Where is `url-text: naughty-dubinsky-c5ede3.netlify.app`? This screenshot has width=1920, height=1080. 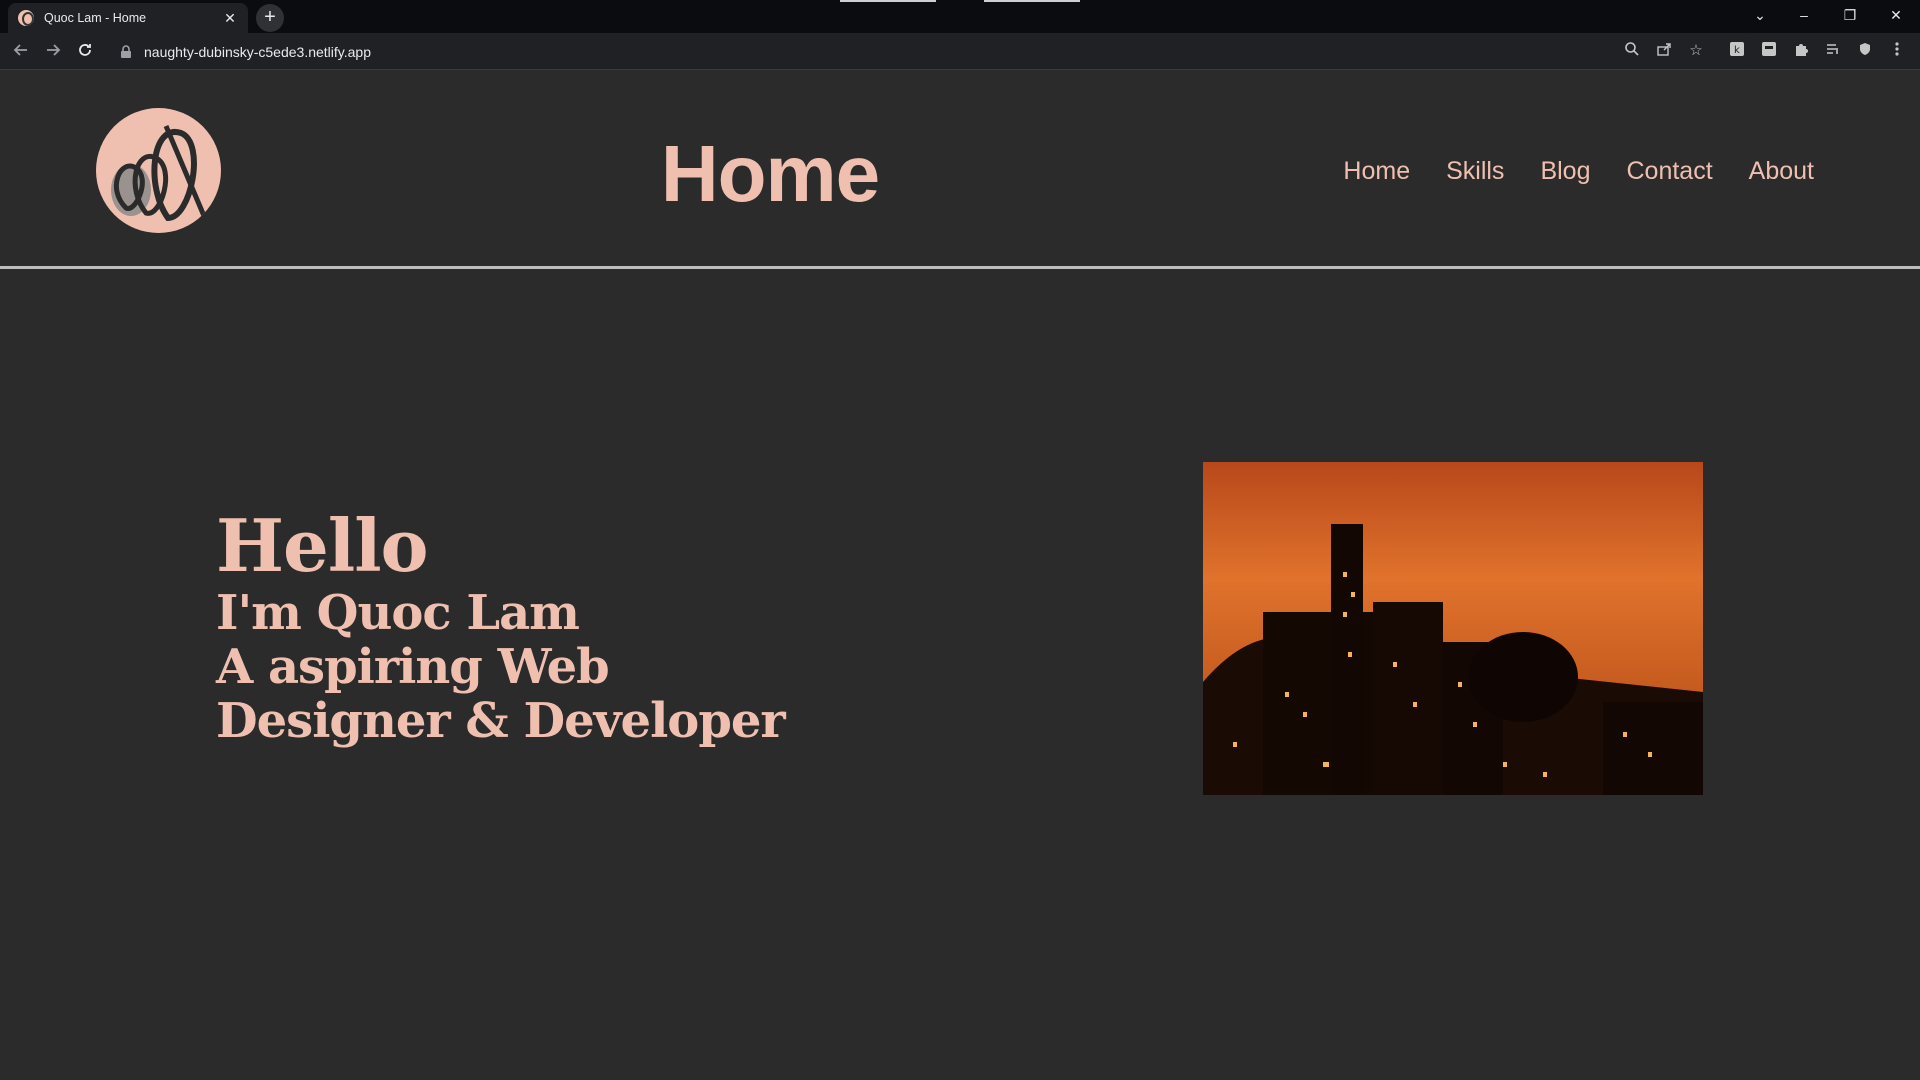
url-text: naughty-dubinsky-c5ede3.netlify.app is located at coordinates (257, 52).